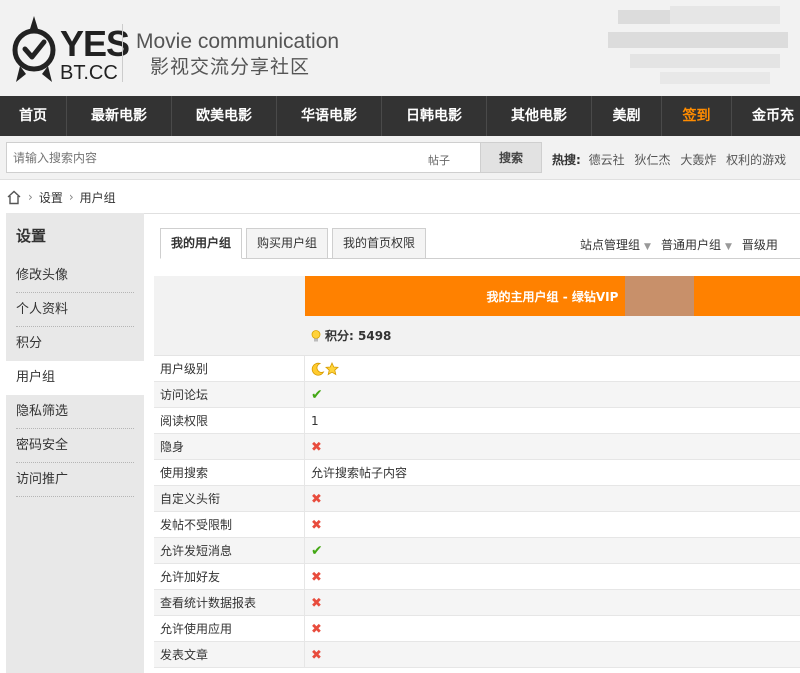 This screenshot has height=673, width=800. I want to click on sidebar-item-label: 修改头像, so click(42, 275).